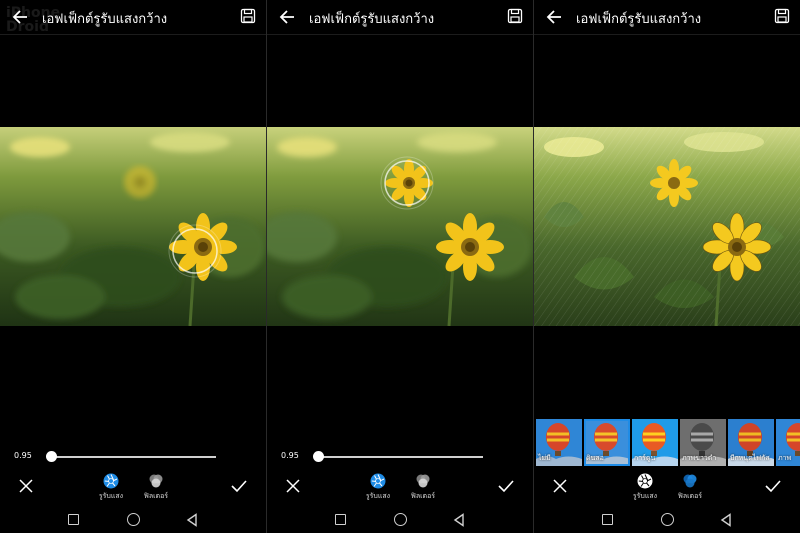 The height and width of the screenshot is (533, 800). Describe the element at coordinates (595, 458) in the screenshot. I see `filter-label: ดินสอ` at that location.